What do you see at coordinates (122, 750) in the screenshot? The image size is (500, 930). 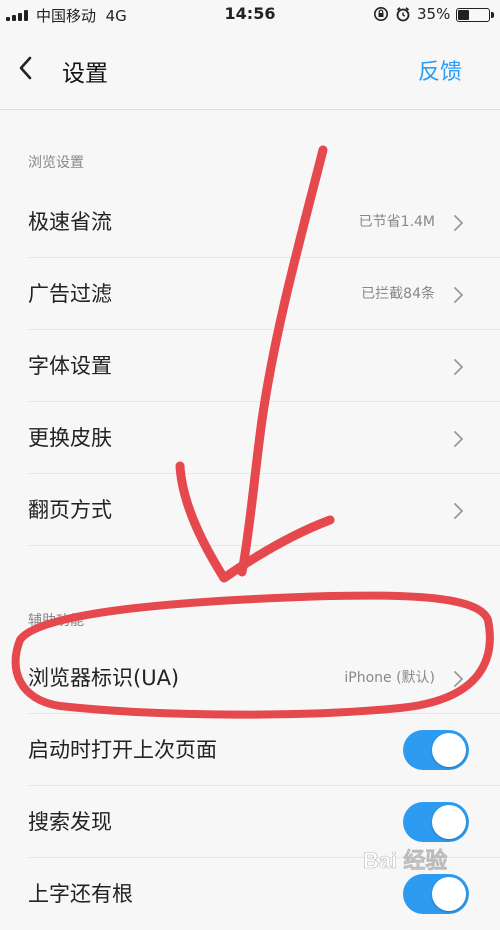 I see `setting-label: 启动时打开上次页面` at bounding box center [122, 750].